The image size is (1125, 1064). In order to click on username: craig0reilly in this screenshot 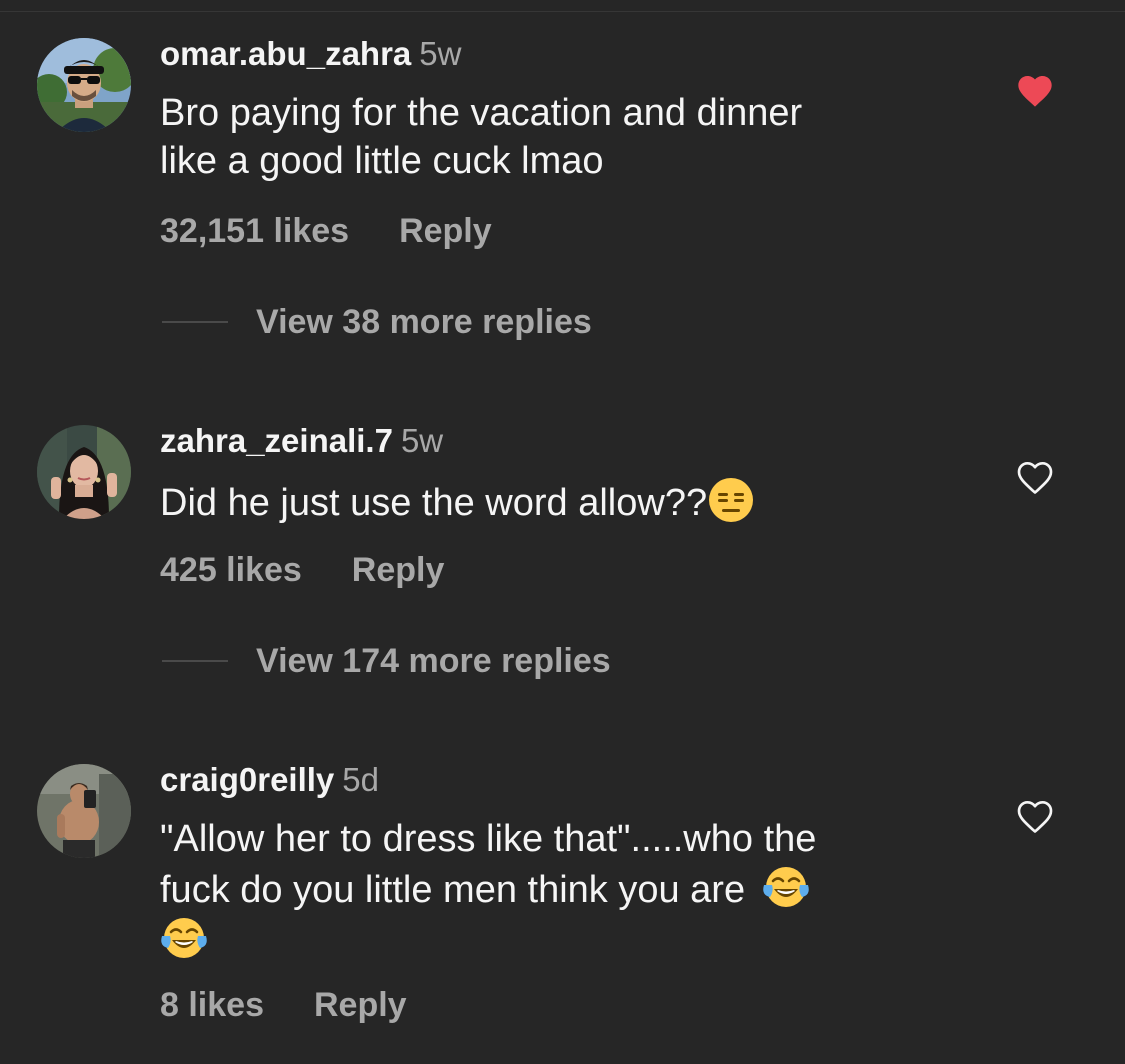, I will do `click(247, 779)`.